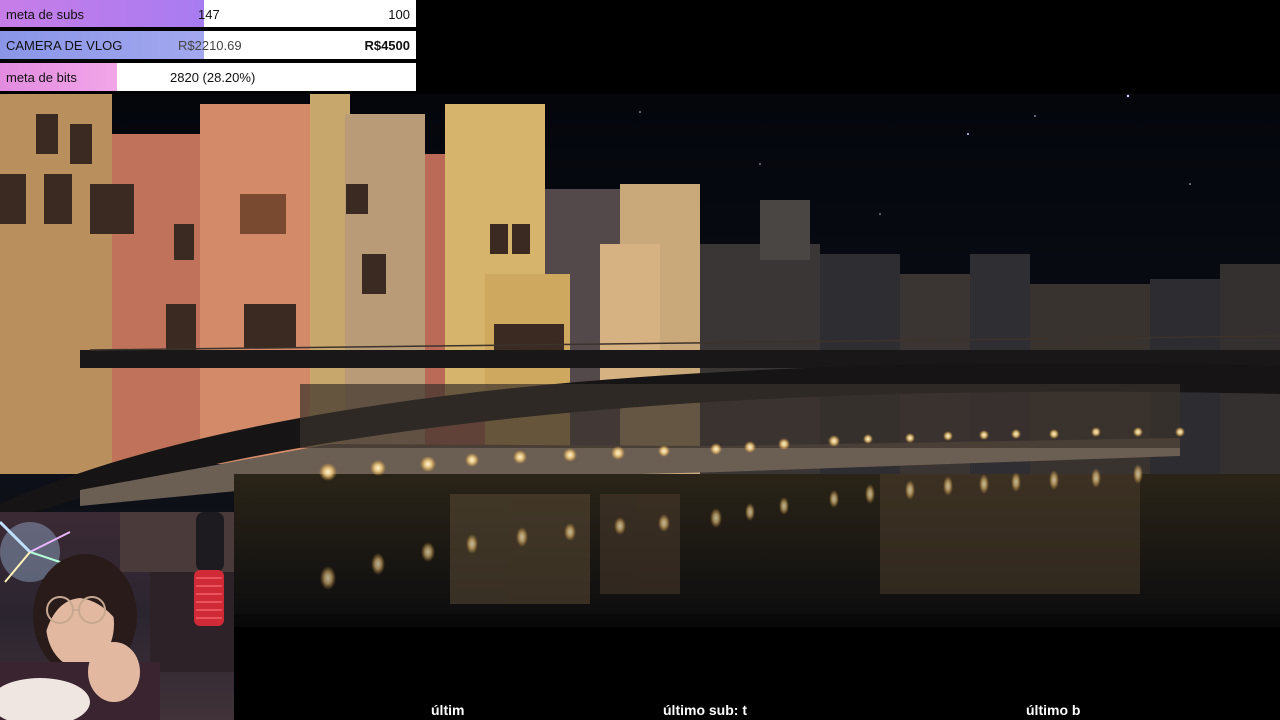 The width and height of the screenshot is (1280, 720). I want to click on subs-goal-label: meta de subs, so click(45, 14).